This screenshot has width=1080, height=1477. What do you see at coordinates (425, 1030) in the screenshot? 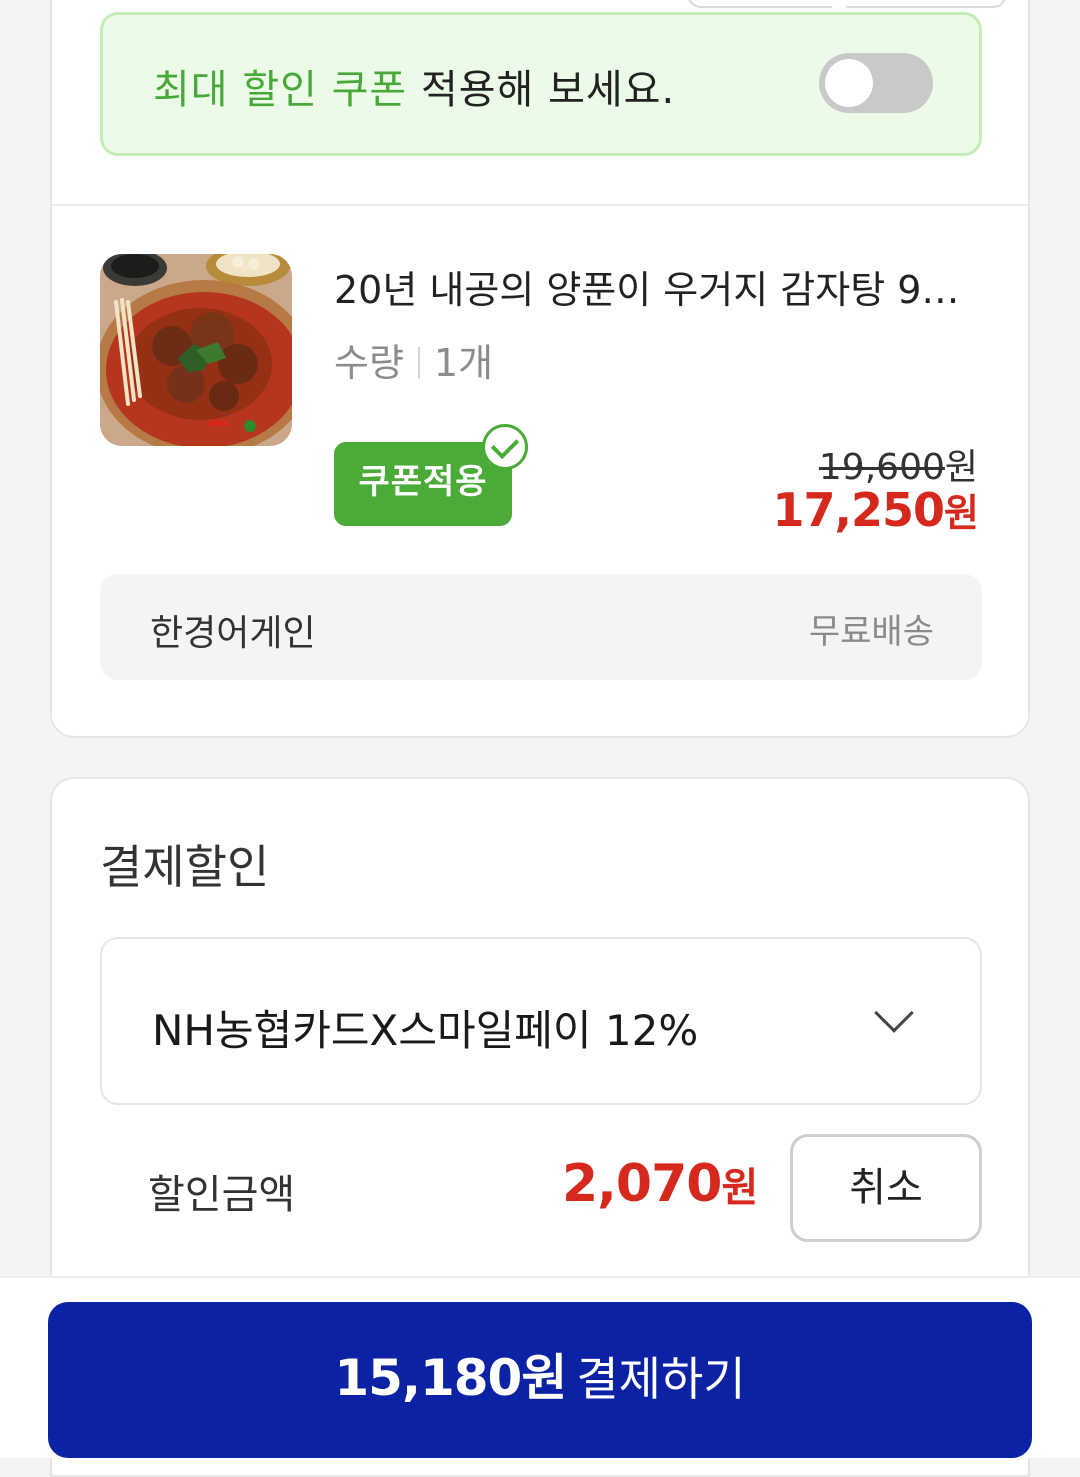
I see `selected-card-discount: NH농협카드X스마일페이 12%` at bounding box center [425, 1030].